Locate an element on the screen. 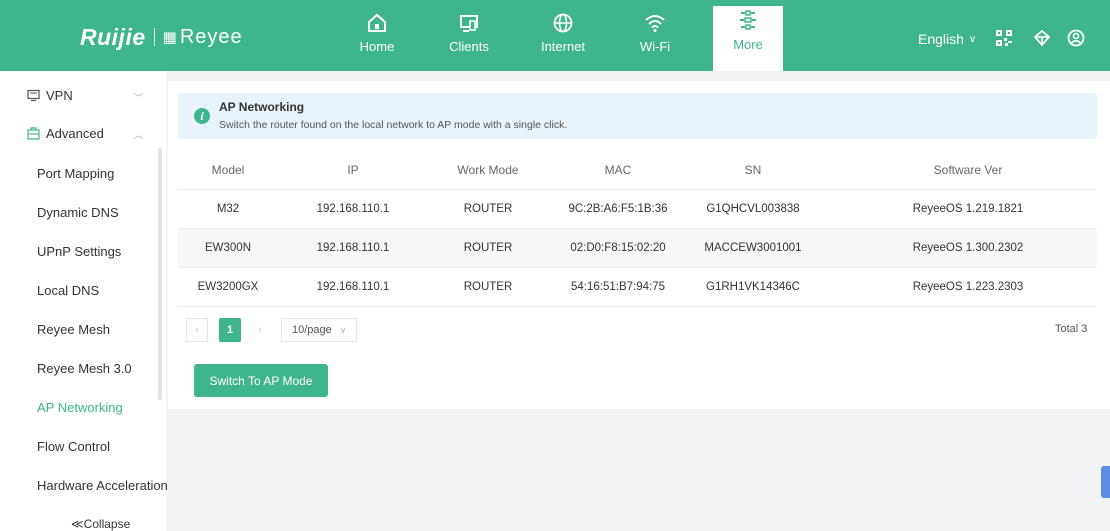  column-header-ip: IP is located at coordinates (353, 170).